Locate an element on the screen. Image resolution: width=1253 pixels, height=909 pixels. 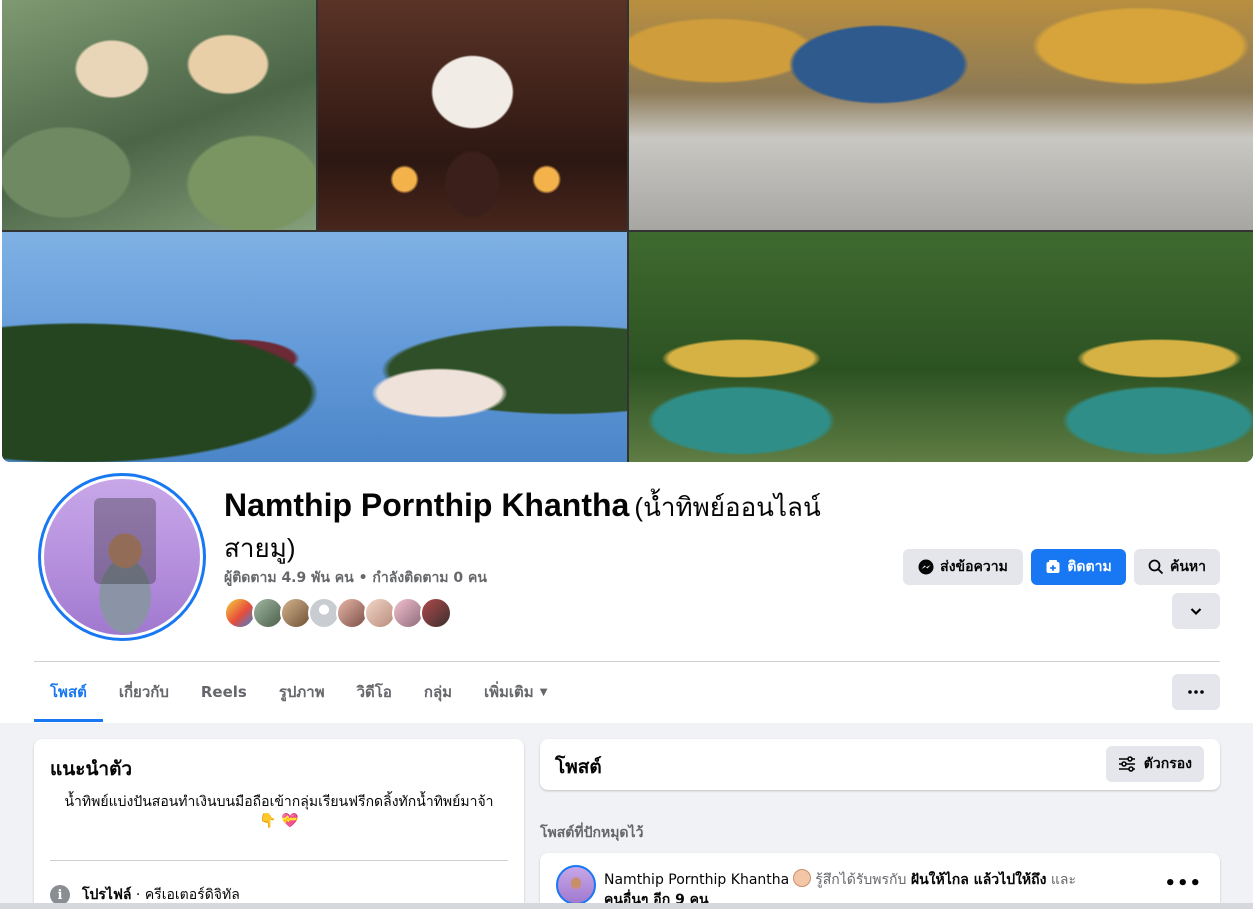
search-button: ค้นหา is located at coordinates (1177, 567).